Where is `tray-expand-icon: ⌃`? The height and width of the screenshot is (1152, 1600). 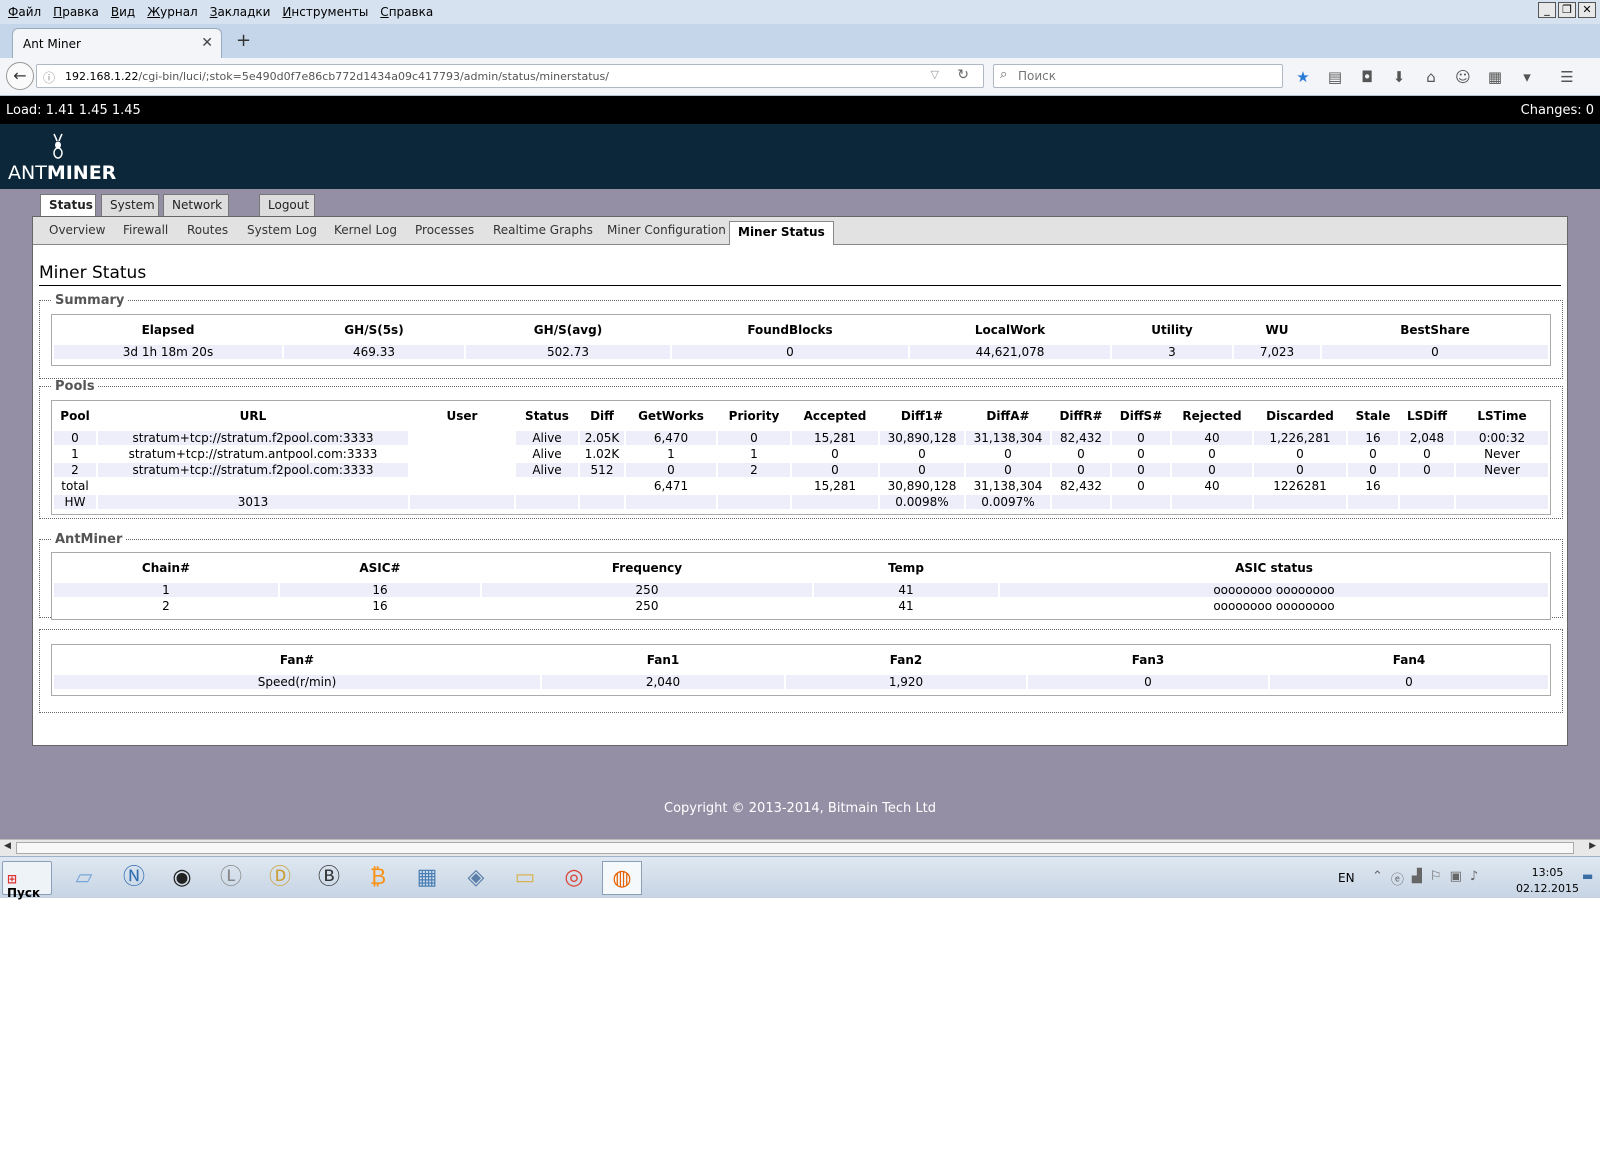 tray-expand-icon: ⌃ is located at coordinates (1377, 878).